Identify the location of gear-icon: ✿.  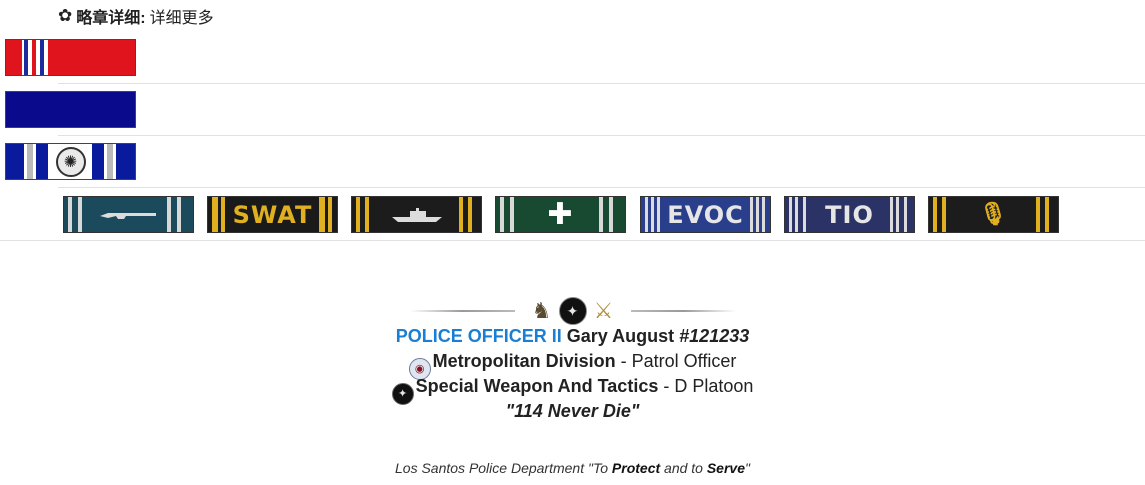
(65, 15).